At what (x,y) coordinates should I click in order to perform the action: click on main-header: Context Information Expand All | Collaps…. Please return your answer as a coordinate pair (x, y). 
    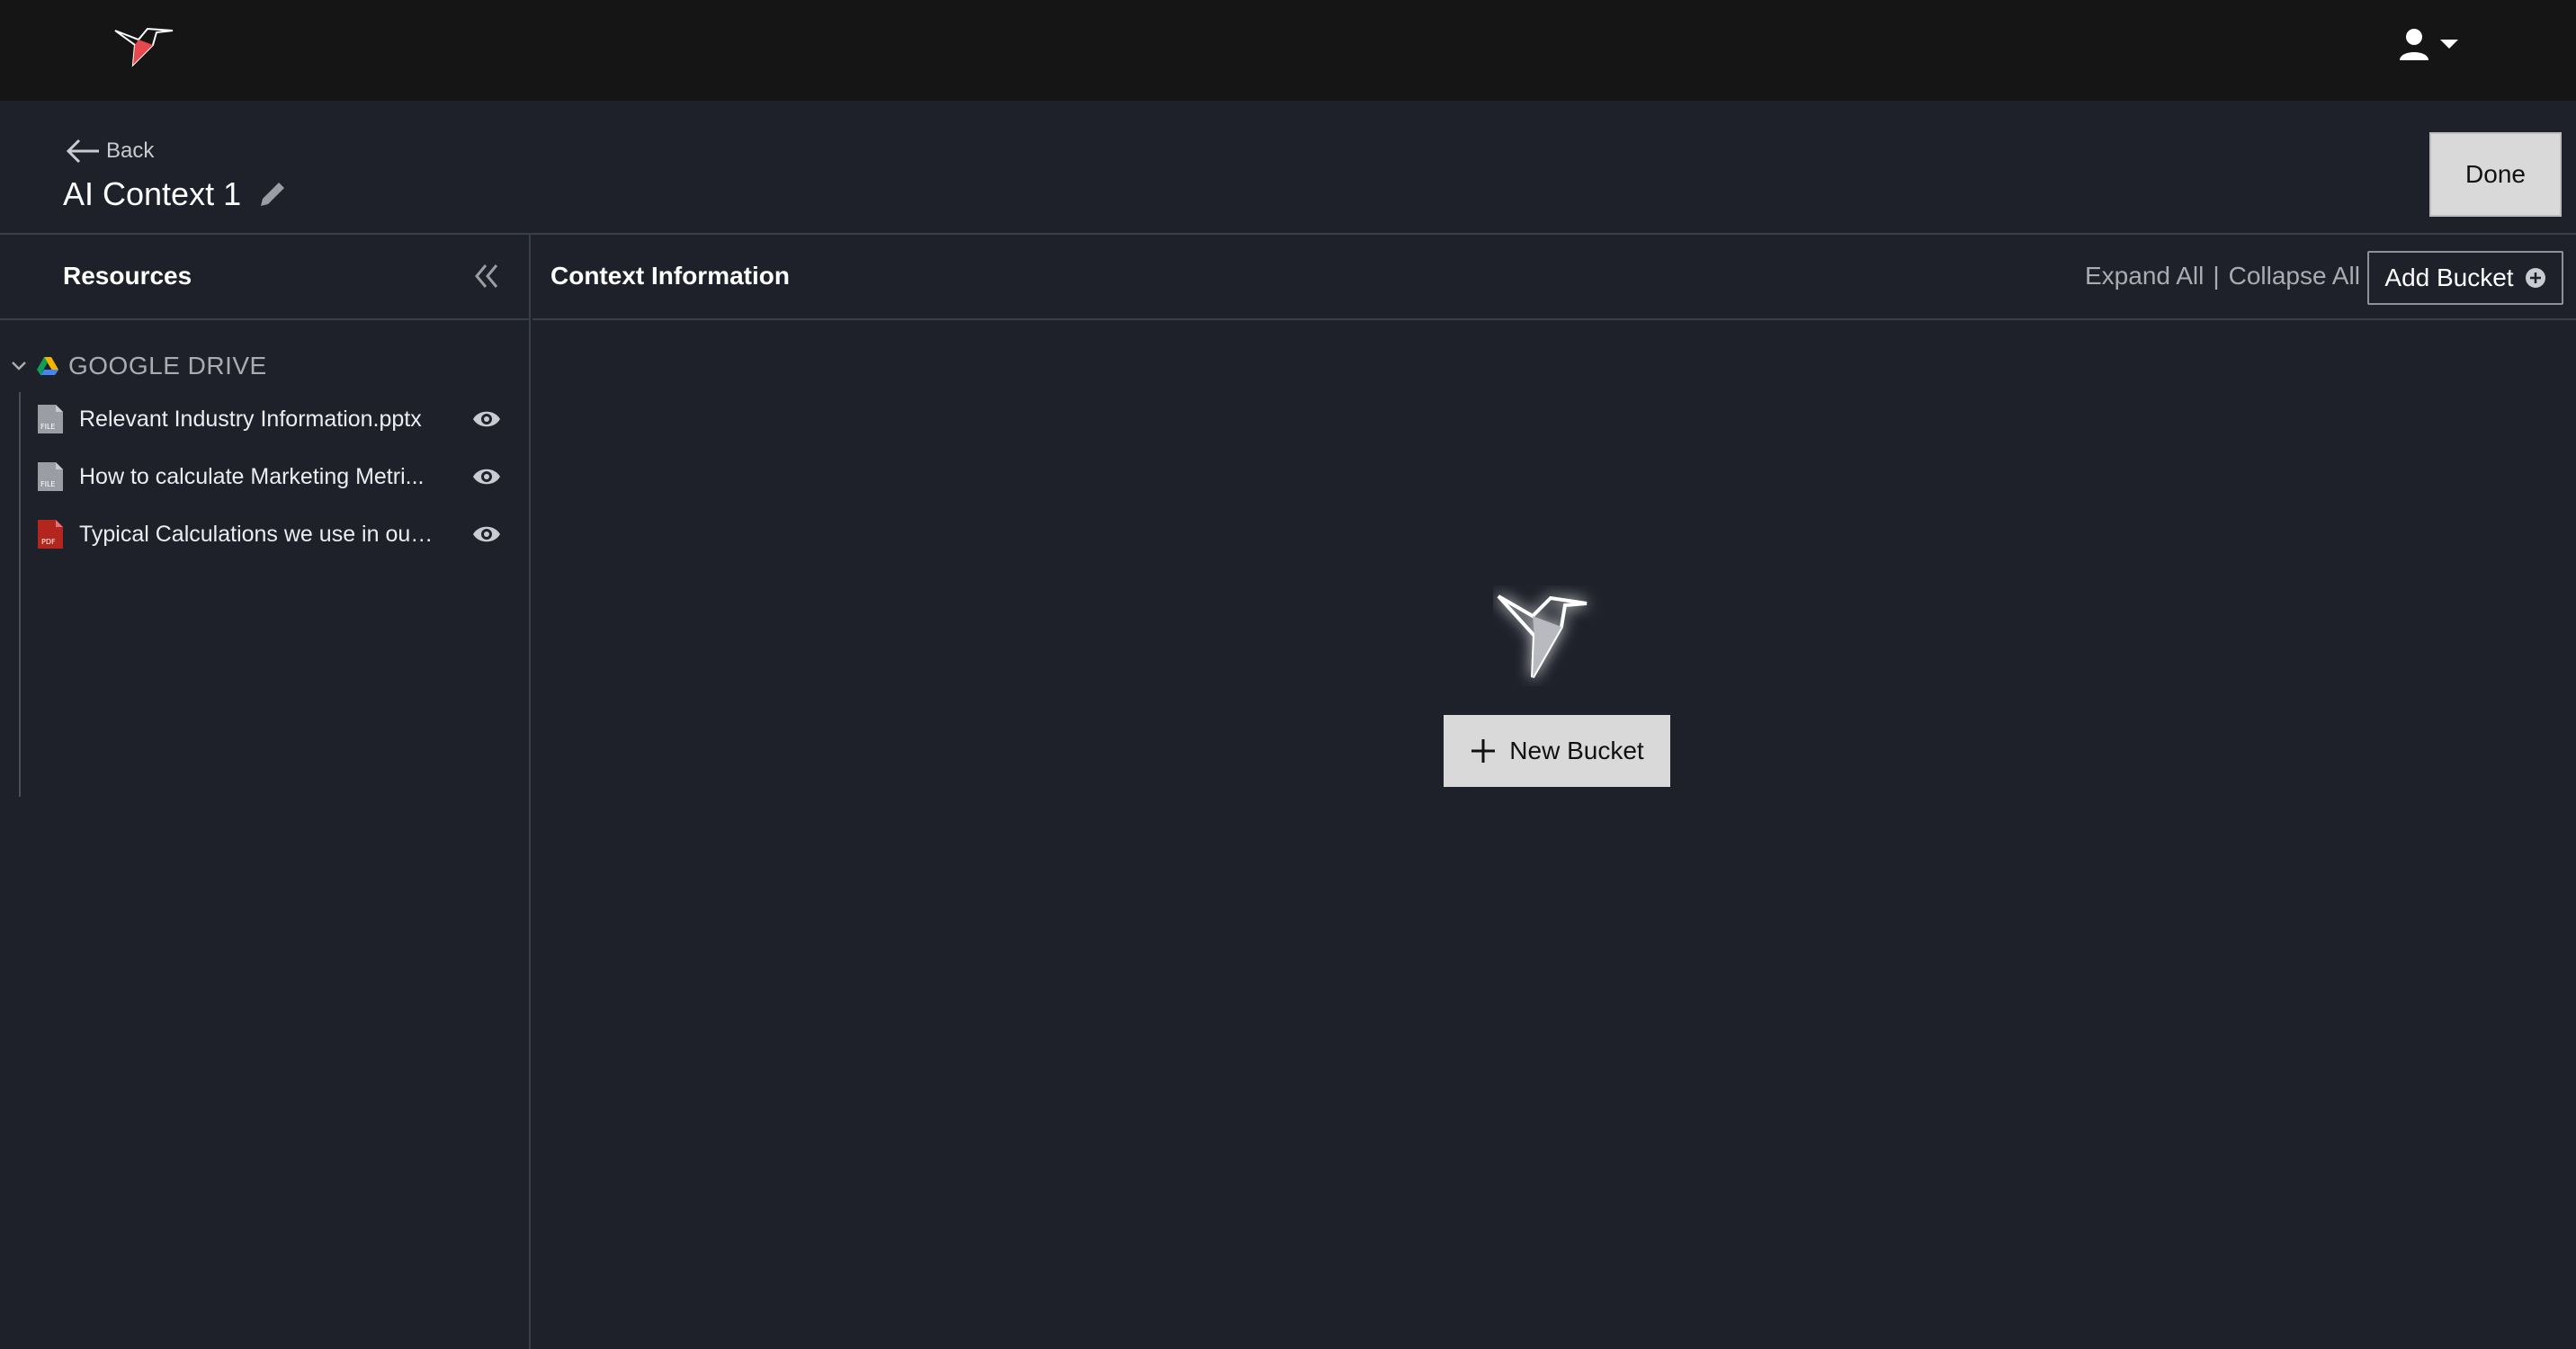
    Looking at the image, I should click on (1554, 277).